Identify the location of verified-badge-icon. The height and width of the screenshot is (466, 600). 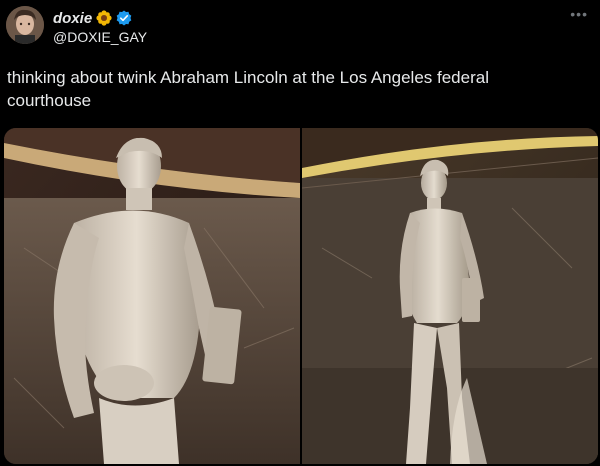
(124, 18).